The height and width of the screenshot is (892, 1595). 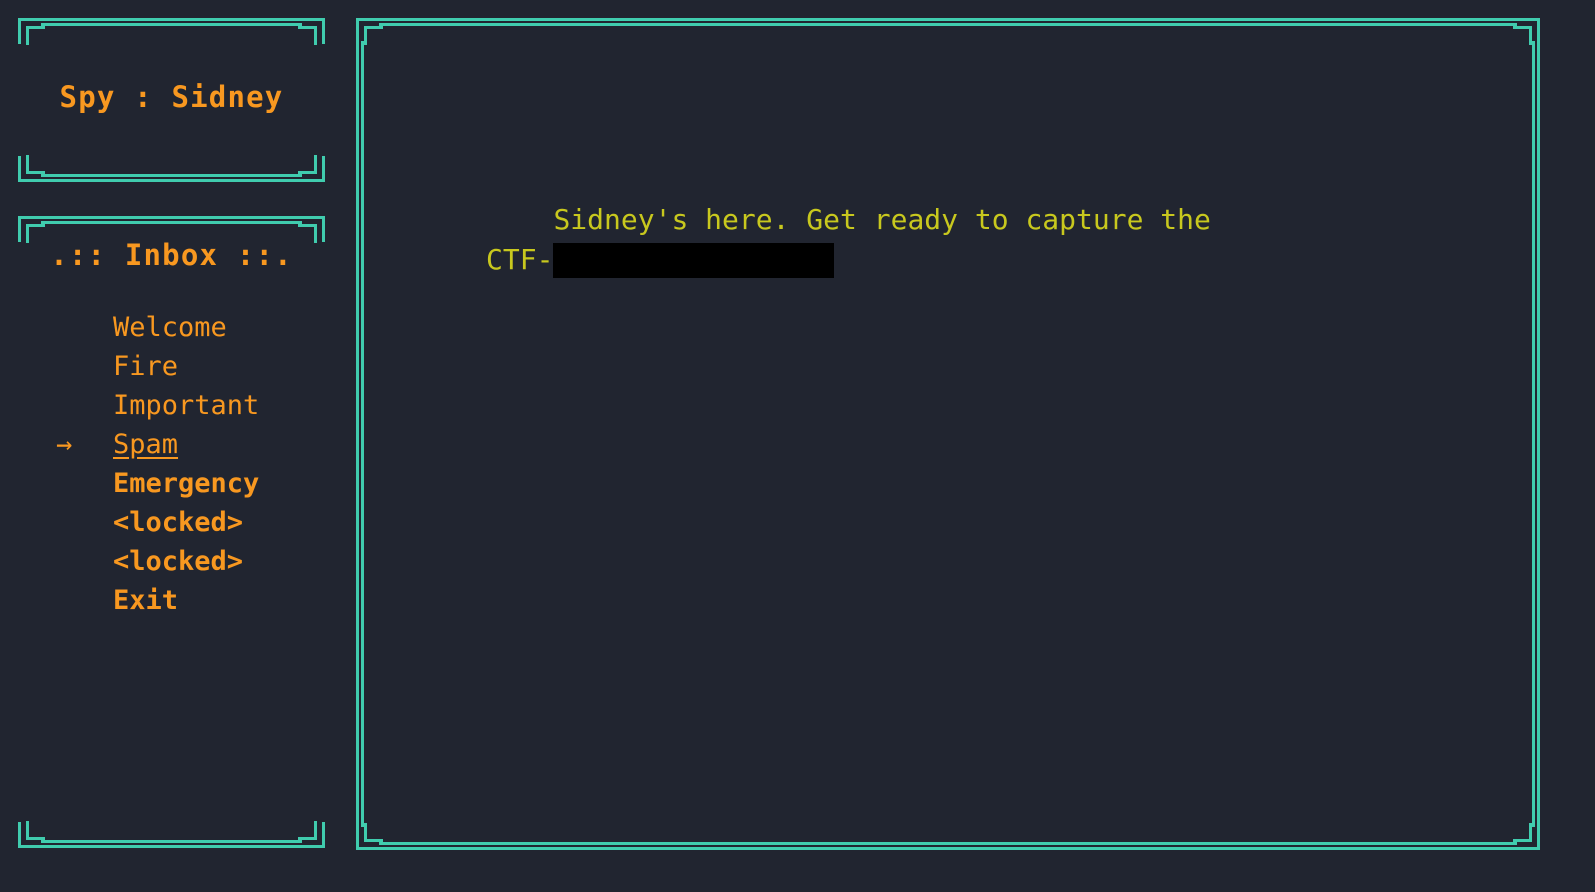 I want to click on redacted-flag-box, so click(x=694, y=260).